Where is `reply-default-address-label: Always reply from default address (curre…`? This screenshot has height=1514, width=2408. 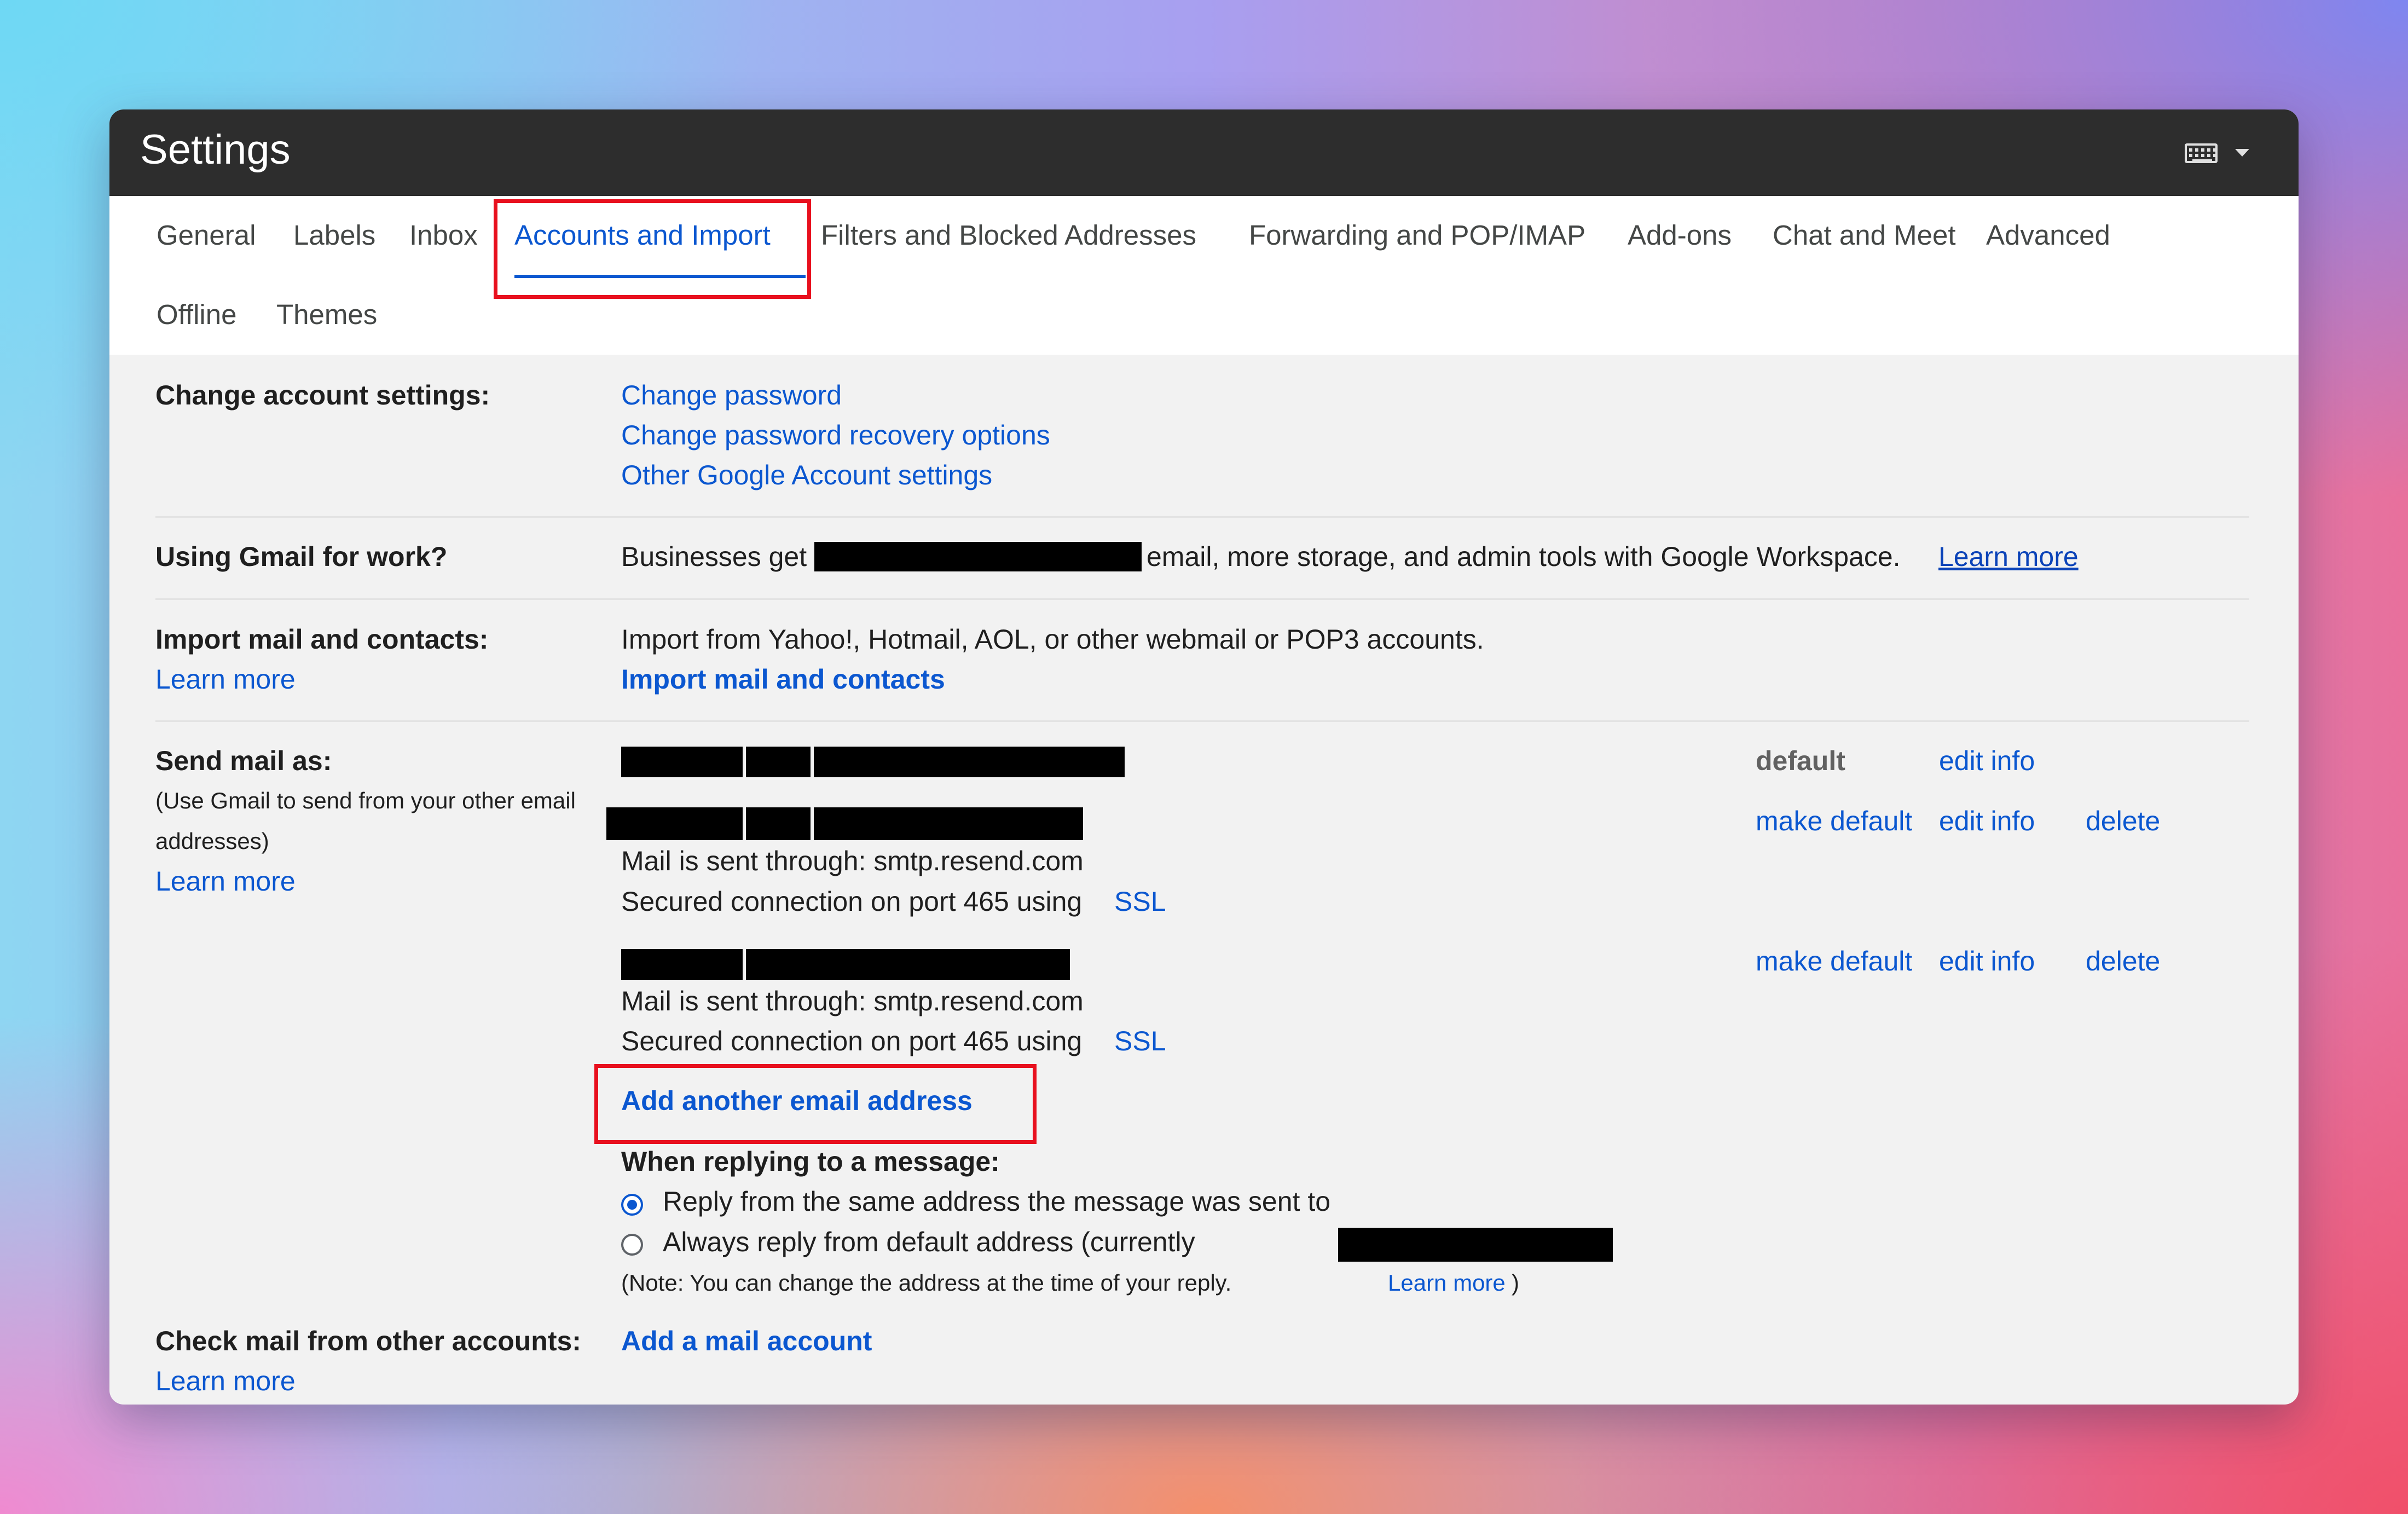
reply-default-address-label: Always reply from default address (curre… is located at coordinates (929, 1242).